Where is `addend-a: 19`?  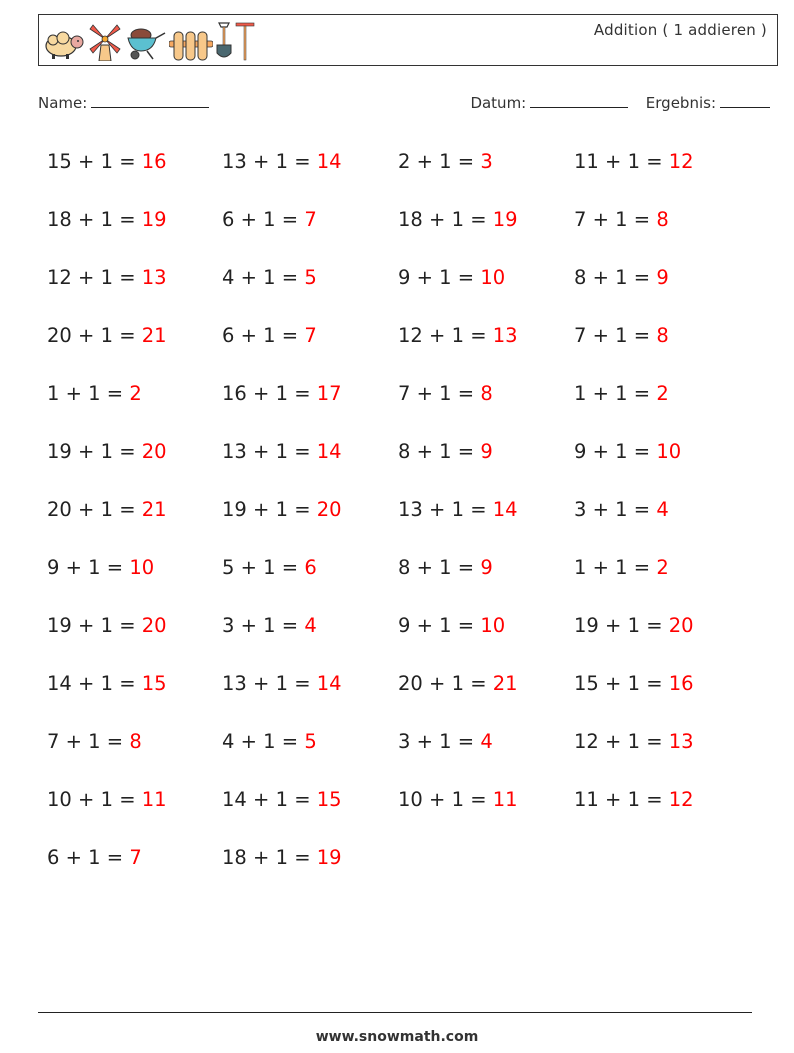 addend-a: 19 is located at coordinates (234, 509).